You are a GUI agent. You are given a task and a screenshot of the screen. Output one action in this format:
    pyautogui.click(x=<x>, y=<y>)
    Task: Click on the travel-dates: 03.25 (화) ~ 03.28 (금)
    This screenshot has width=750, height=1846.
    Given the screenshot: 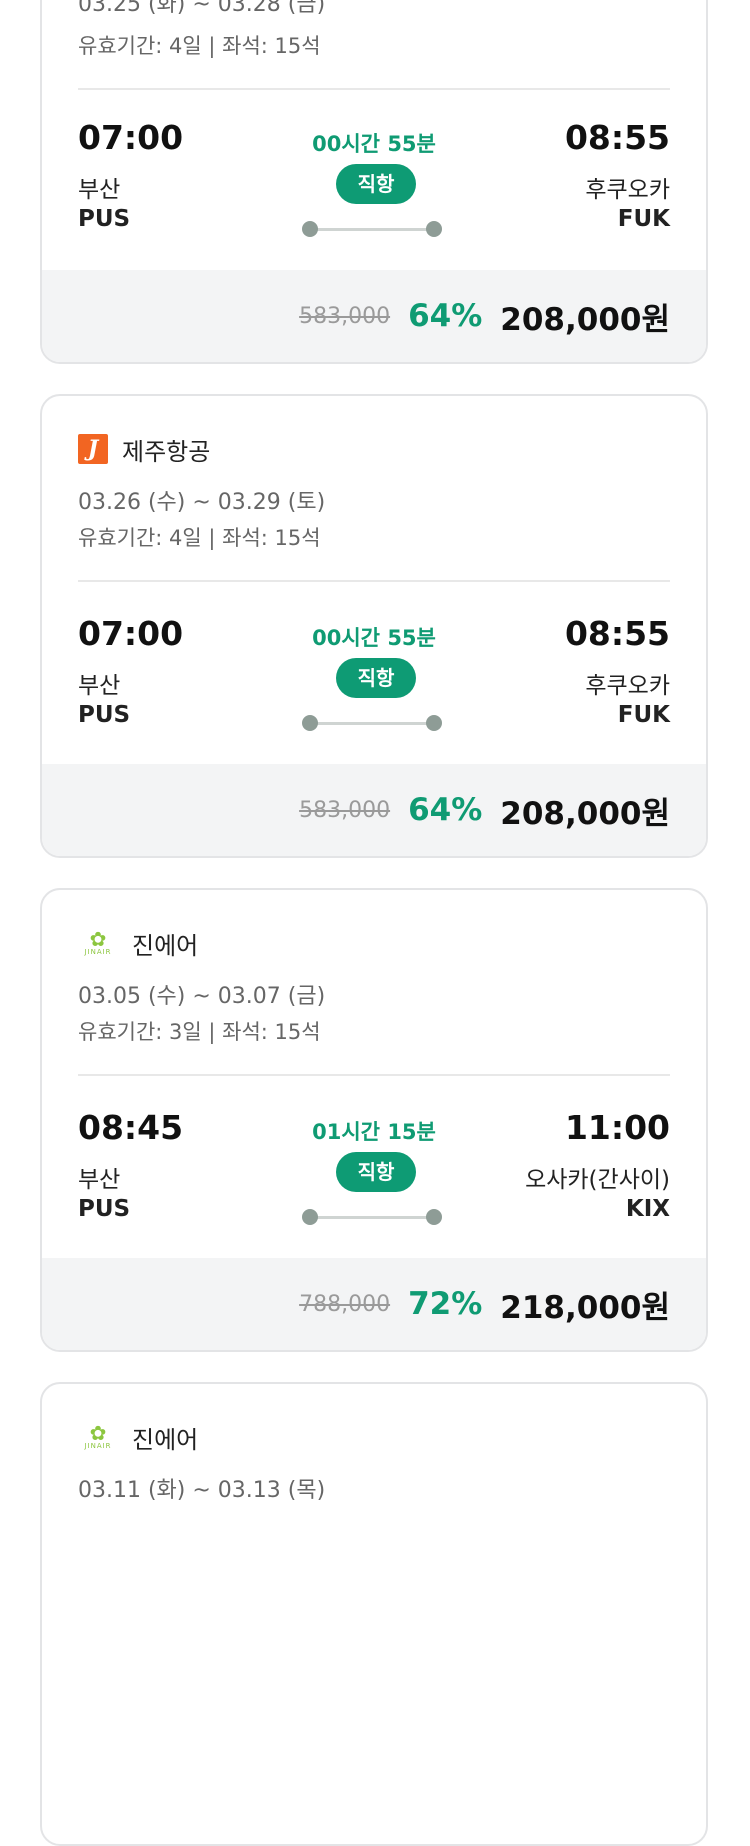 What is the action you would take?
    pyautogui.click(x=202, y=8)
    